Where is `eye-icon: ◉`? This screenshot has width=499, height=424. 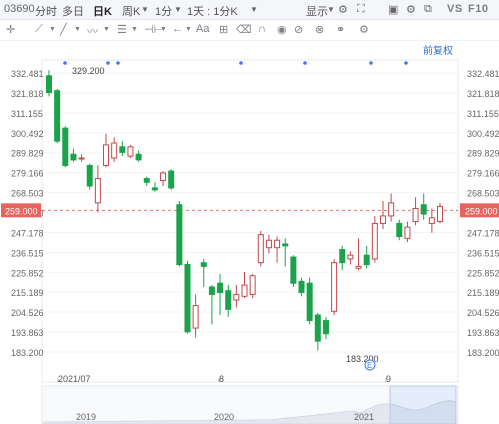
eye-icon: ◉ is located at coordinates (282, 29).